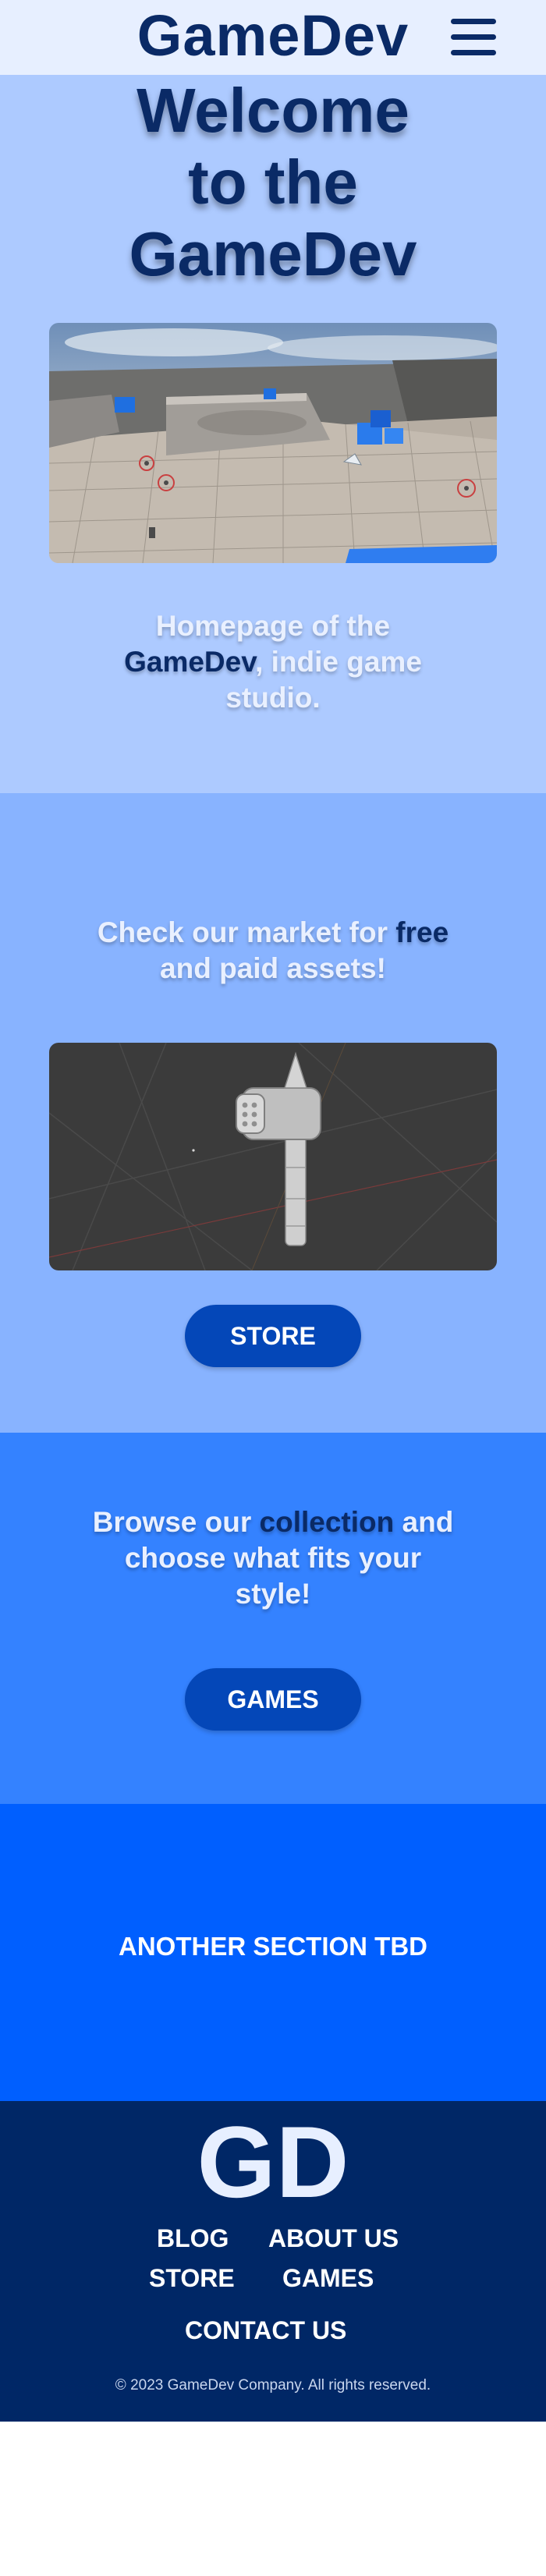 The height and width of the screenshot is (2576, 546). I want to click on site-header: GameDev, so click(273, 37).